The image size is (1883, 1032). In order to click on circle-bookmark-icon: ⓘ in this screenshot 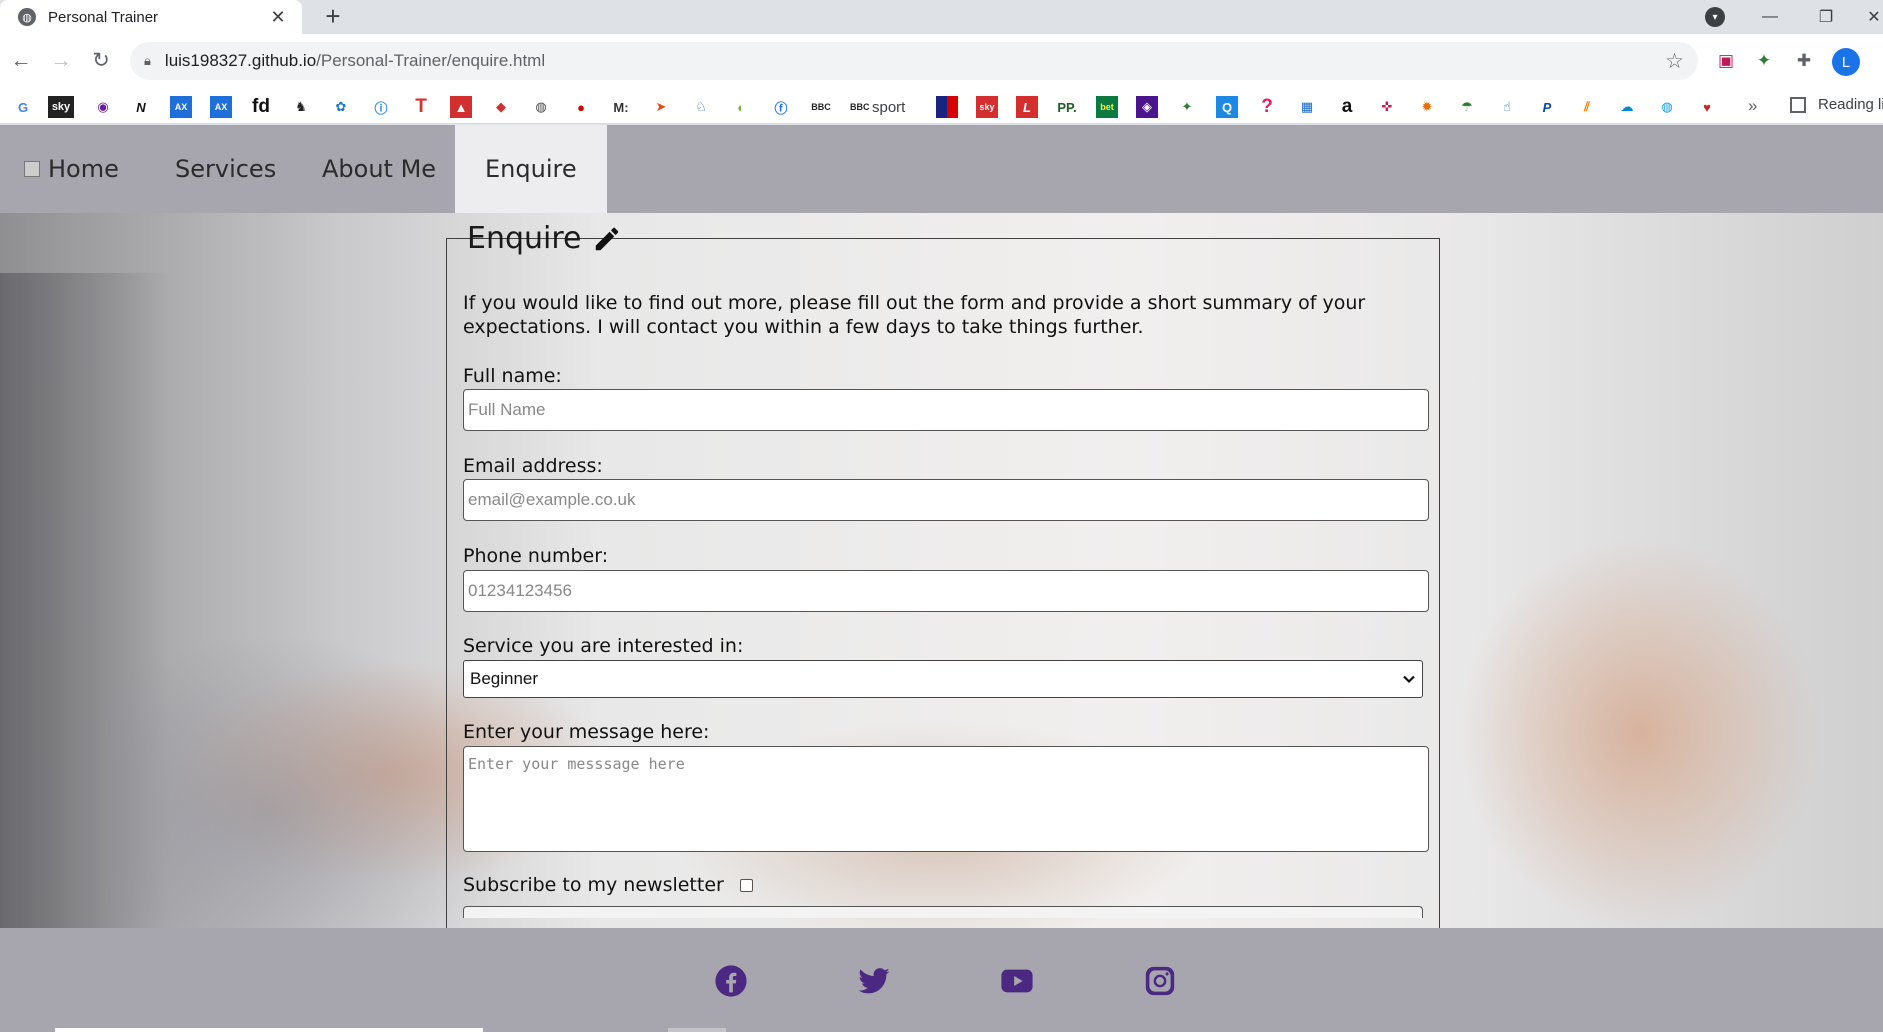, I will do `click(381, 107)`.